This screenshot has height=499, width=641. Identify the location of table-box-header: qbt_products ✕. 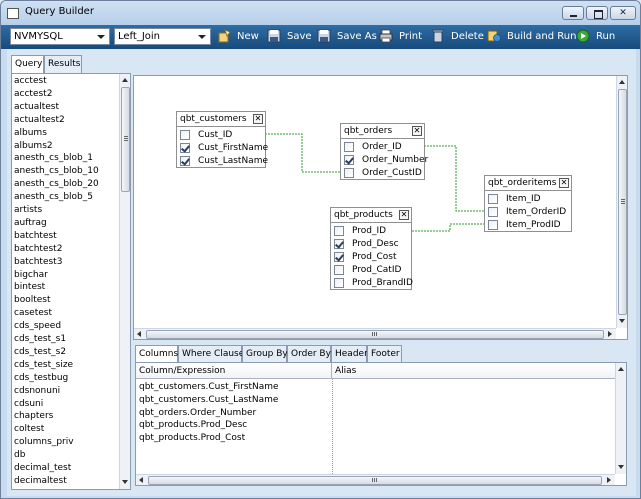
(371, 215).